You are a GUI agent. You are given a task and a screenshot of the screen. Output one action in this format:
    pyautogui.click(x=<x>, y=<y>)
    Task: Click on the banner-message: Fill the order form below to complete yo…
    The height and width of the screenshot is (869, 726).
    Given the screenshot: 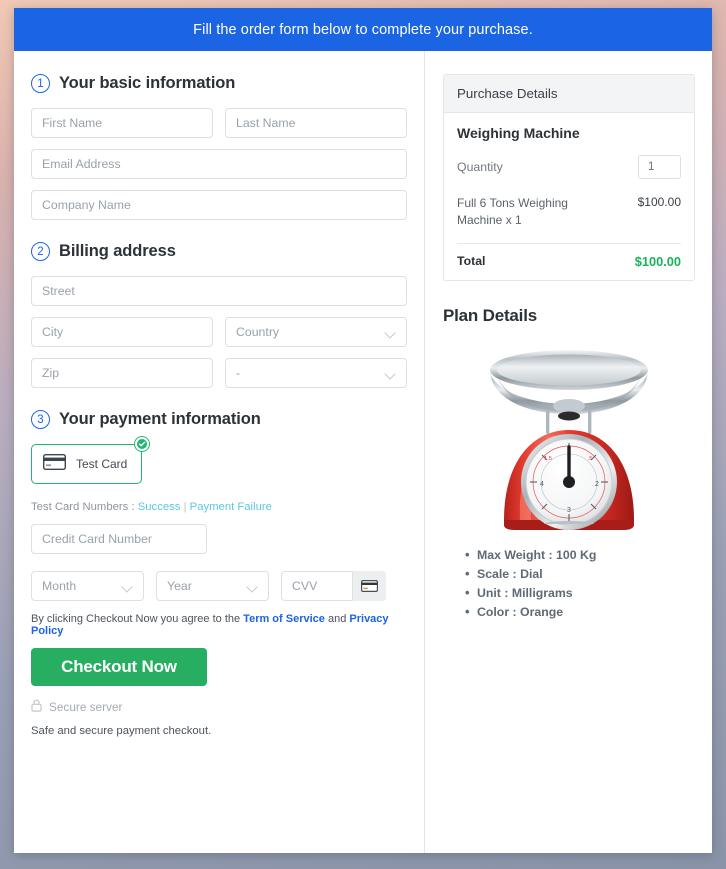 What is the action you would take?
    pyautogui.click(x=363, y=29)
    